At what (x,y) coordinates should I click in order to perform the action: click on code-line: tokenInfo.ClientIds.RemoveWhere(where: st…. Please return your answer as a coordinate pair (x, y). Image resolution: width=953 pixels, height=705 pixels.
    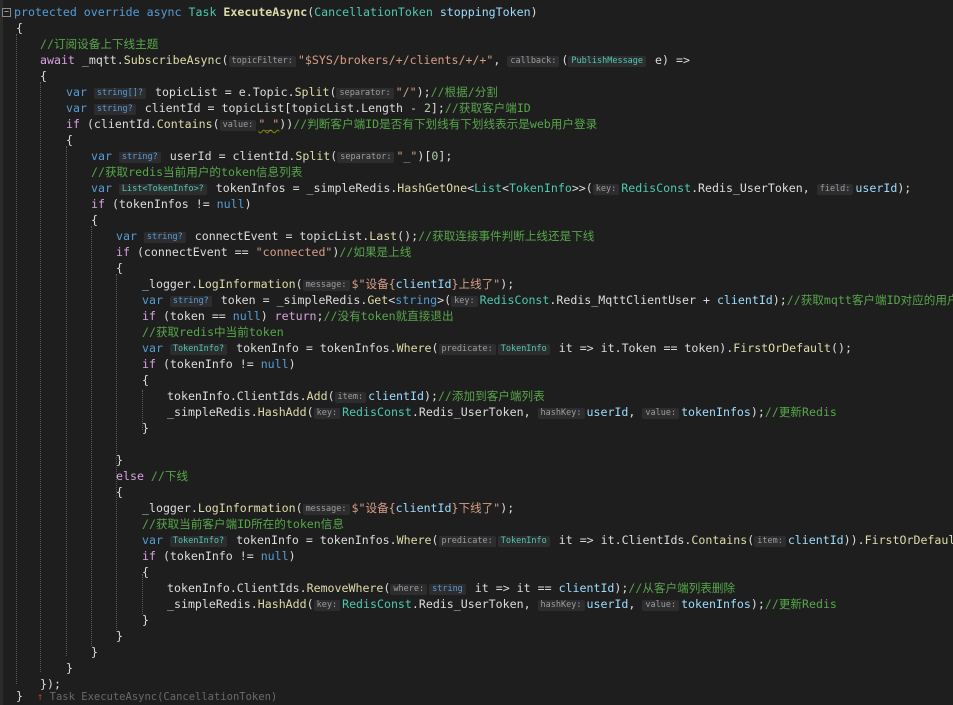
    Looking at the image, I should click on (451, 588).